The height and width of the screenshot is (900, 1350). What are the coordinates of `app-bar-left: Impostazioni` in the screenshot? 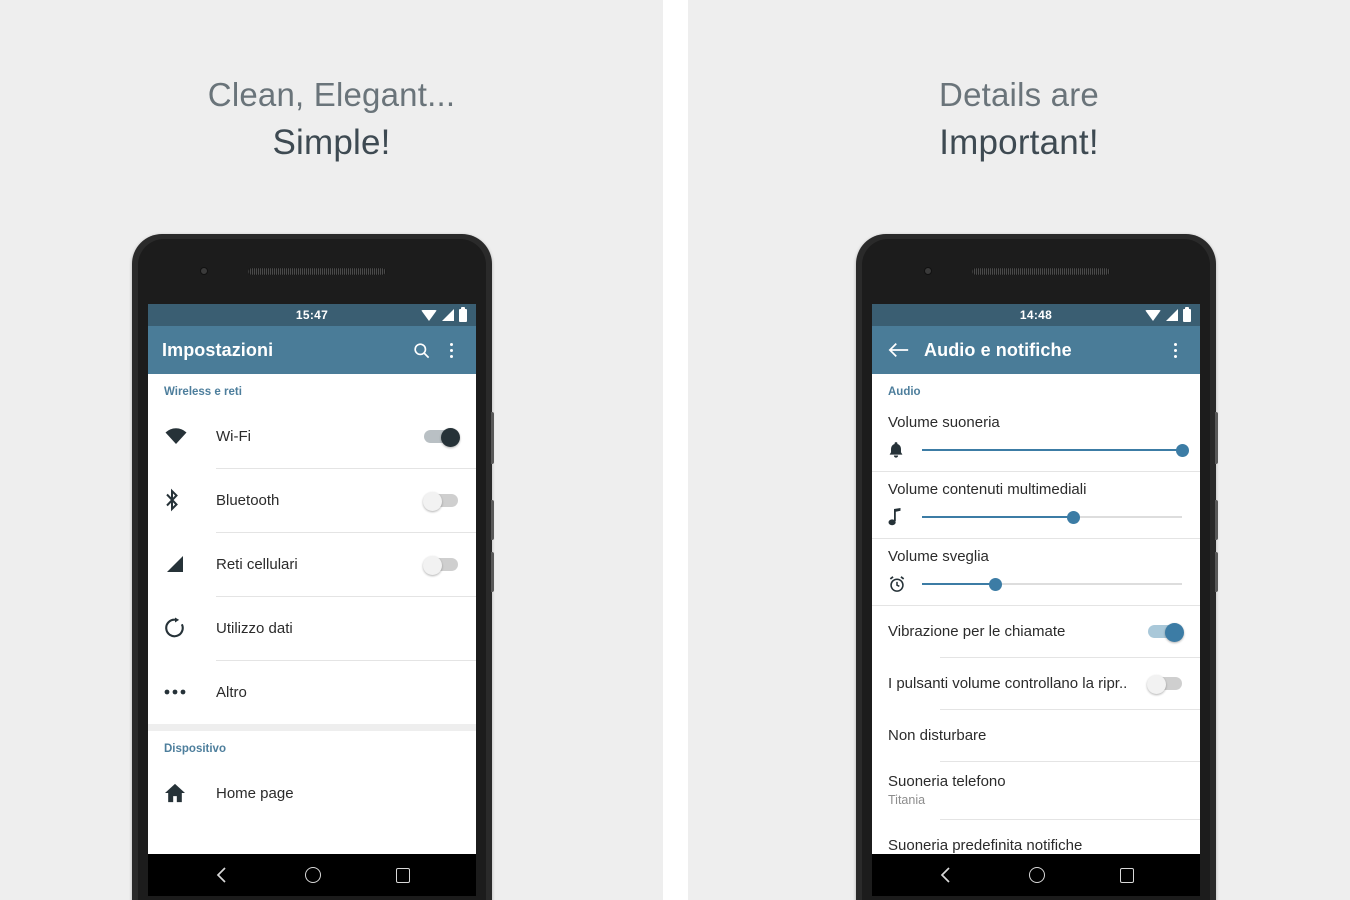 It's located at (312, 350).